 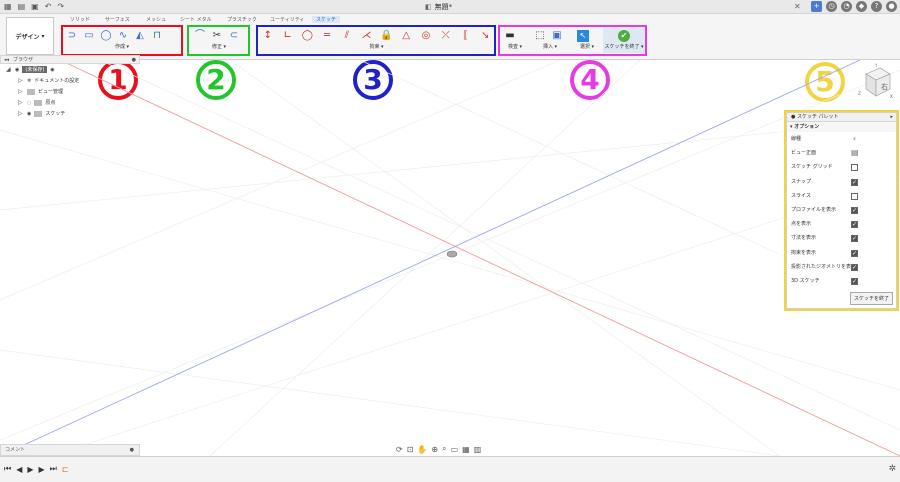 I want to click on viewports-icon: ▥, so click(x=478, y=449).